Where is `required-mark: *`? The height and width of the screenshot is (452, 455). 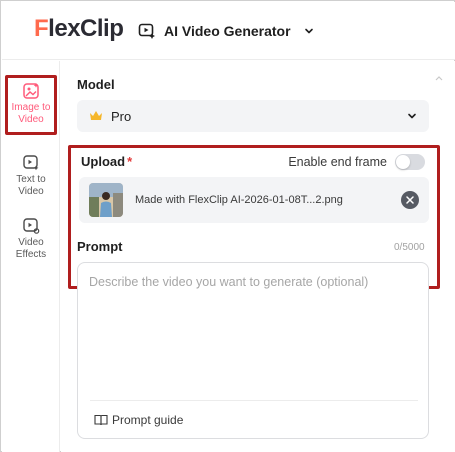
required-mark: * is located at coordinates (130, 161).